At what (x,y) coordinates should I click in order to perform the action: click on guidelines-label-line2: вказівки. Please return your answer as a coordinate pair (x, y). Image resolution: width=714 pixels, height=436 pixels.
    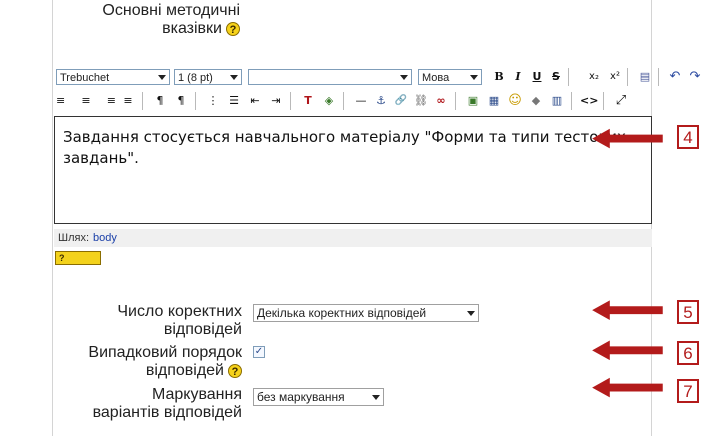
    Looking at the image, I should click on (192, 28).